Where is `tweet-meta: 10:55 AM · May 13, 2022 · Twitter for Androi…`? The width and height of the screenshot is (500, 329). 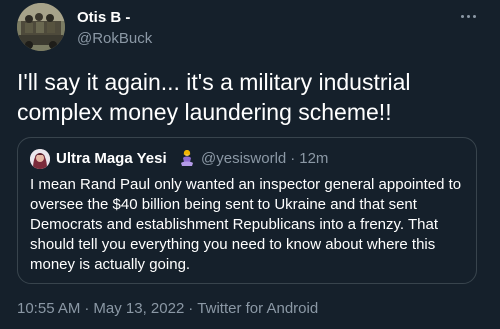 tweet-meta: 10:55 AM · May 13, 2022 · Twitter for Androi… is located at coordinates (167, 308).